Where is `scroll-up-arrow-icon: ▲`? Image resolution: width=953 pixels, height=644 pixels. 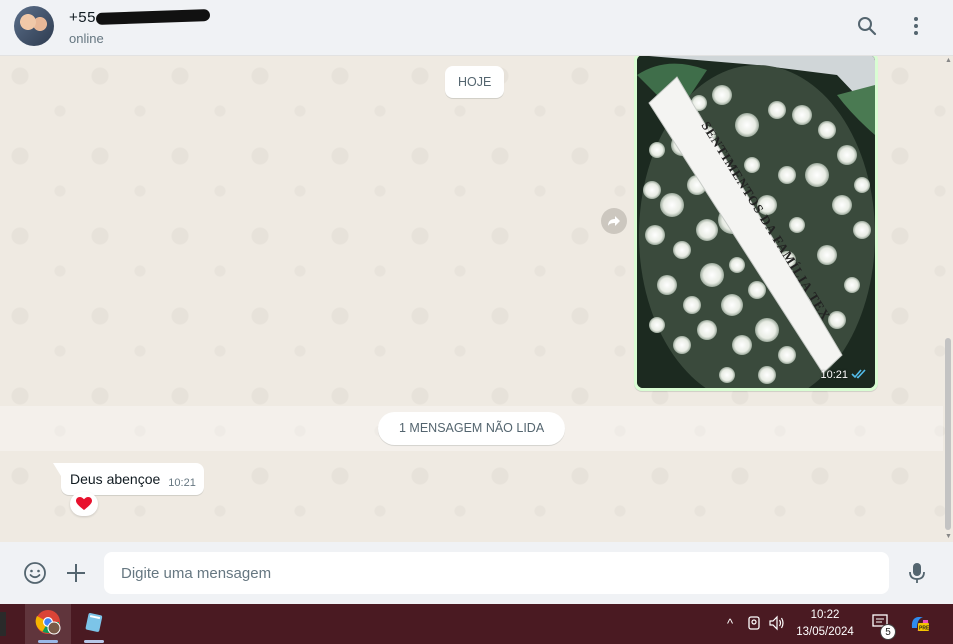
scroll-up-arrow-icon: ▲ is located at coordinates (948, 60).